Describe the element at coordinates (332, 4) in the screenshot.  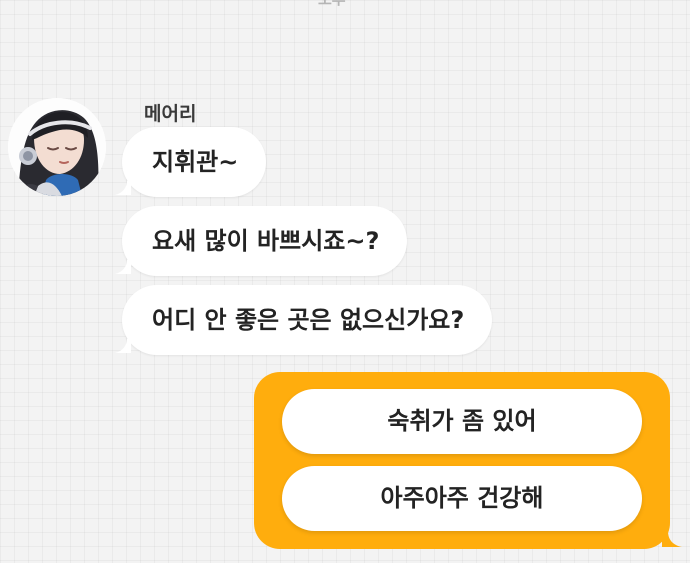
I see `timestamp-partial: 오후` at that location.